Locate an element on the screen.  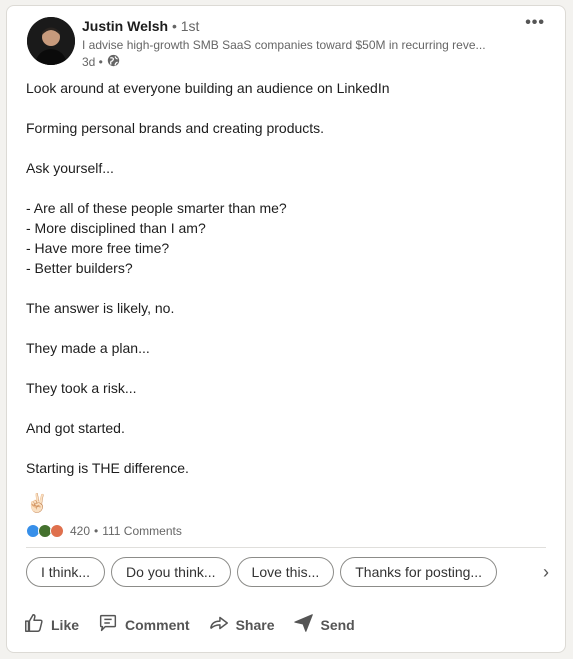
more-options-button: ••• is located at coordinates (535, 23).